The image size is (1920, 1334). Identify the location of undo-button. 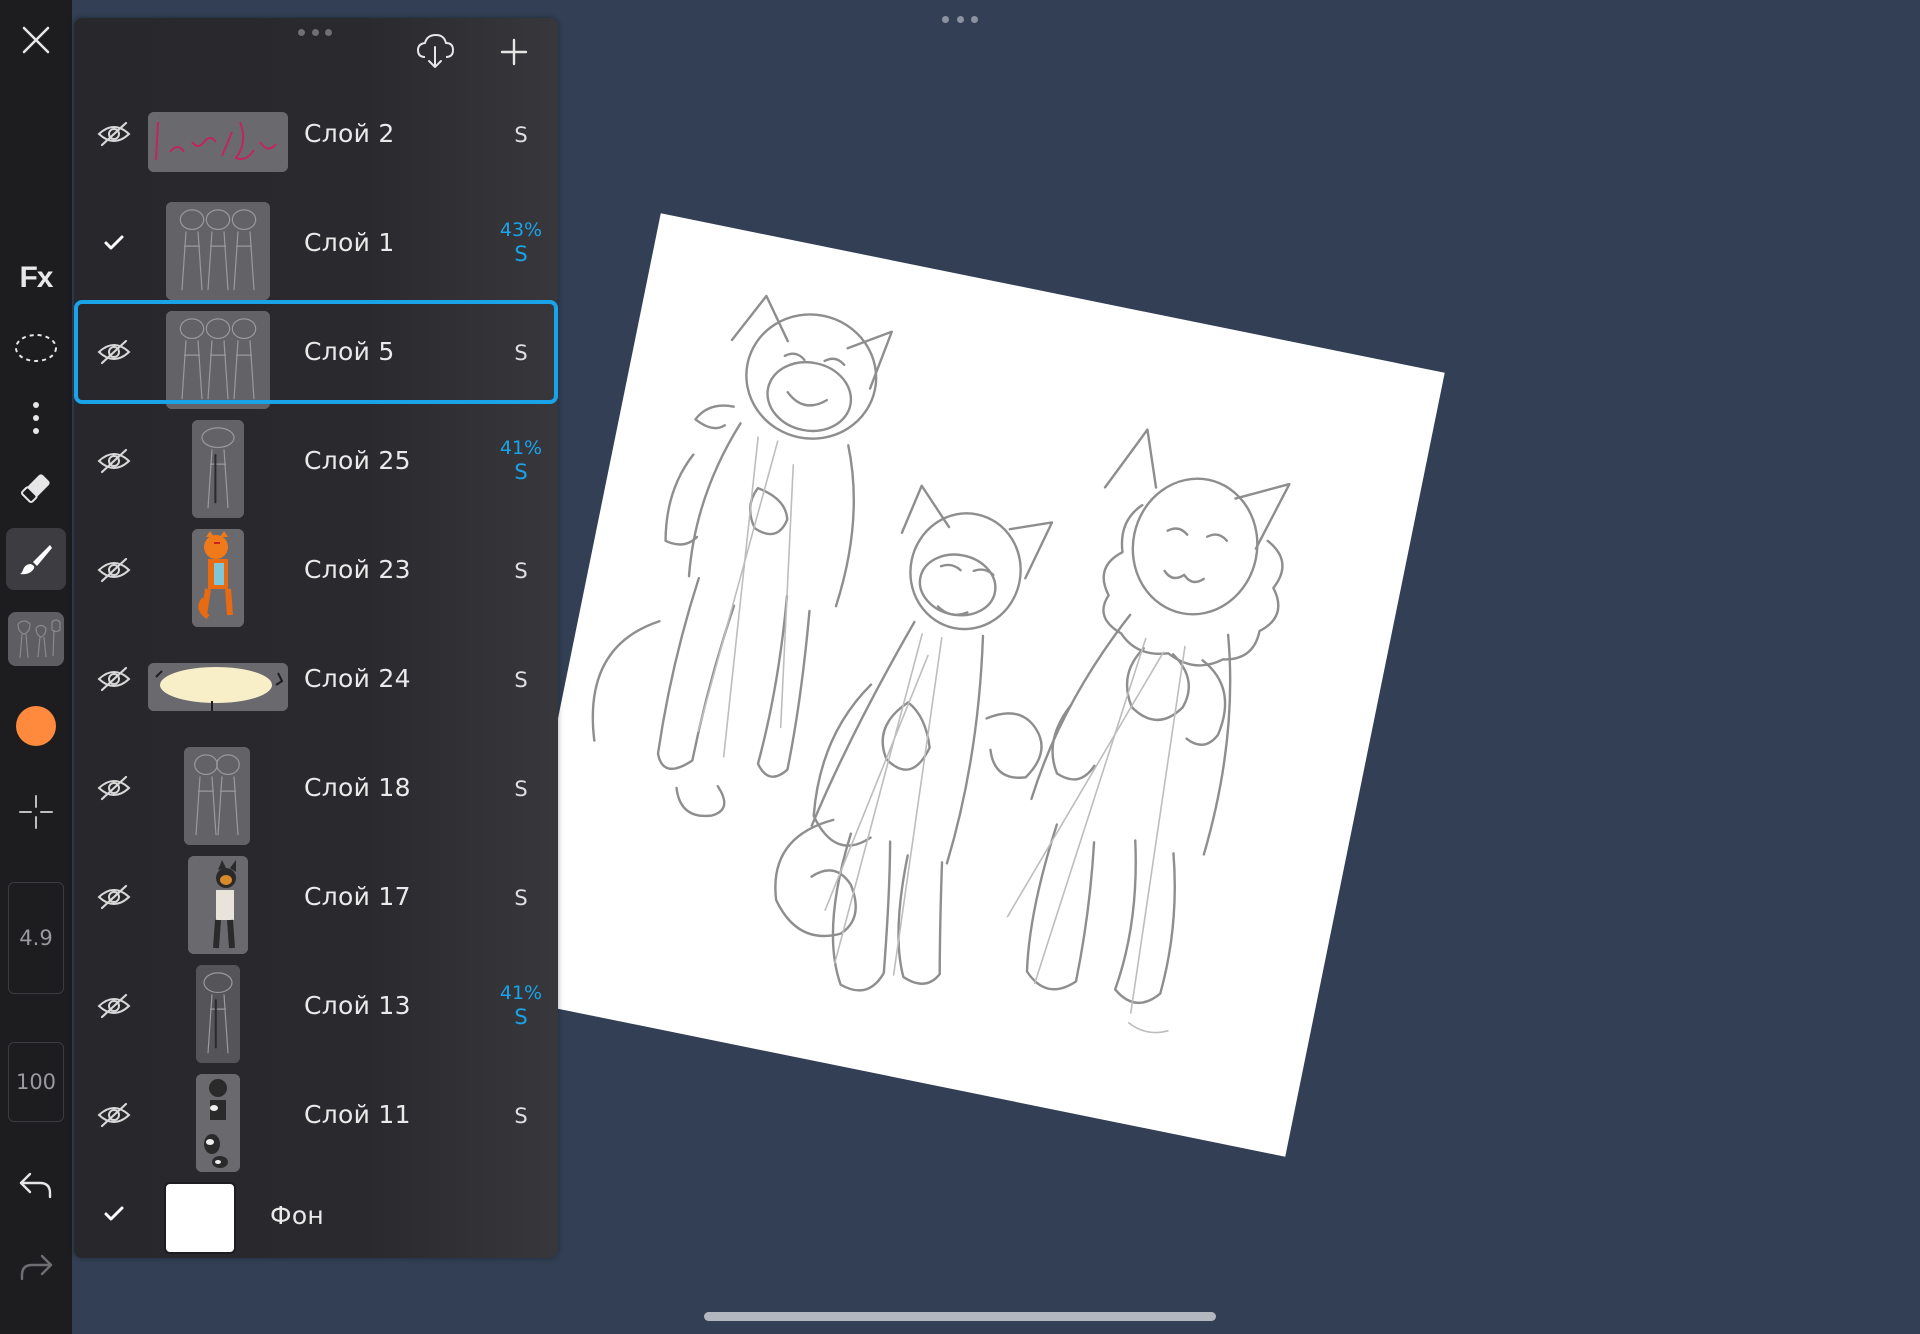
(36, 1186).